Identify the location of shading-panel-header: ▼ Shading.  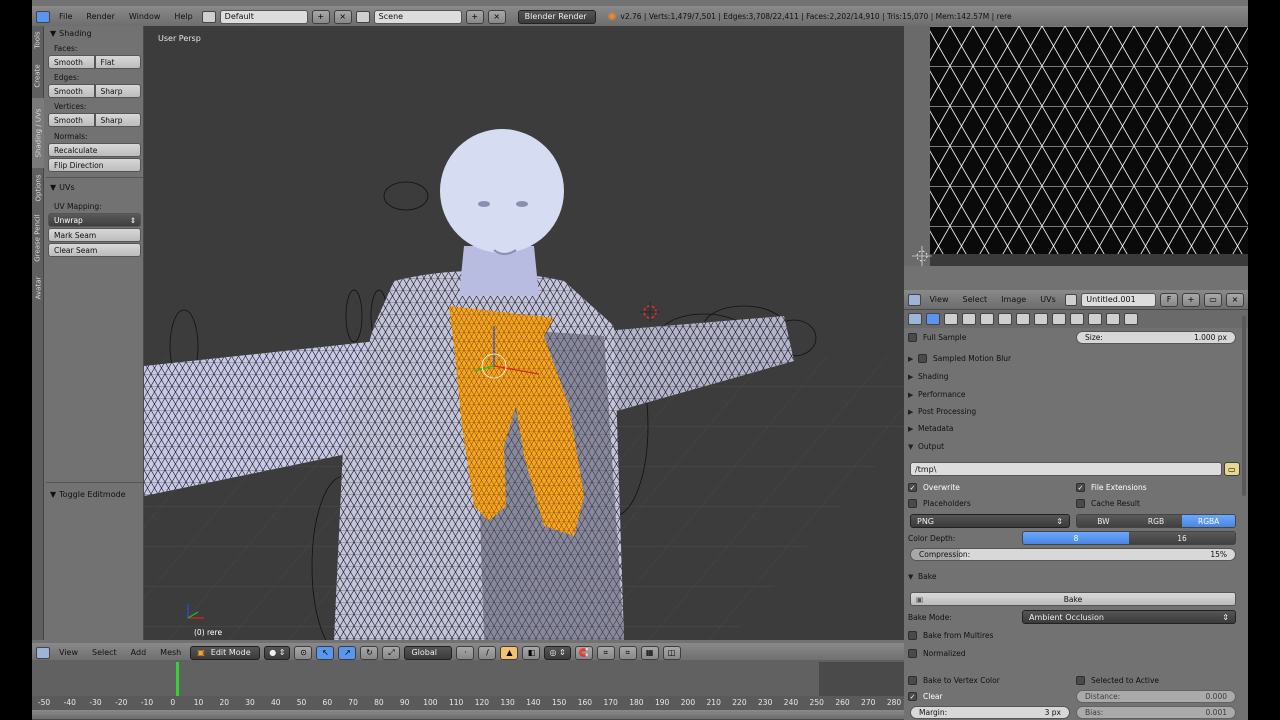
(94, 33).